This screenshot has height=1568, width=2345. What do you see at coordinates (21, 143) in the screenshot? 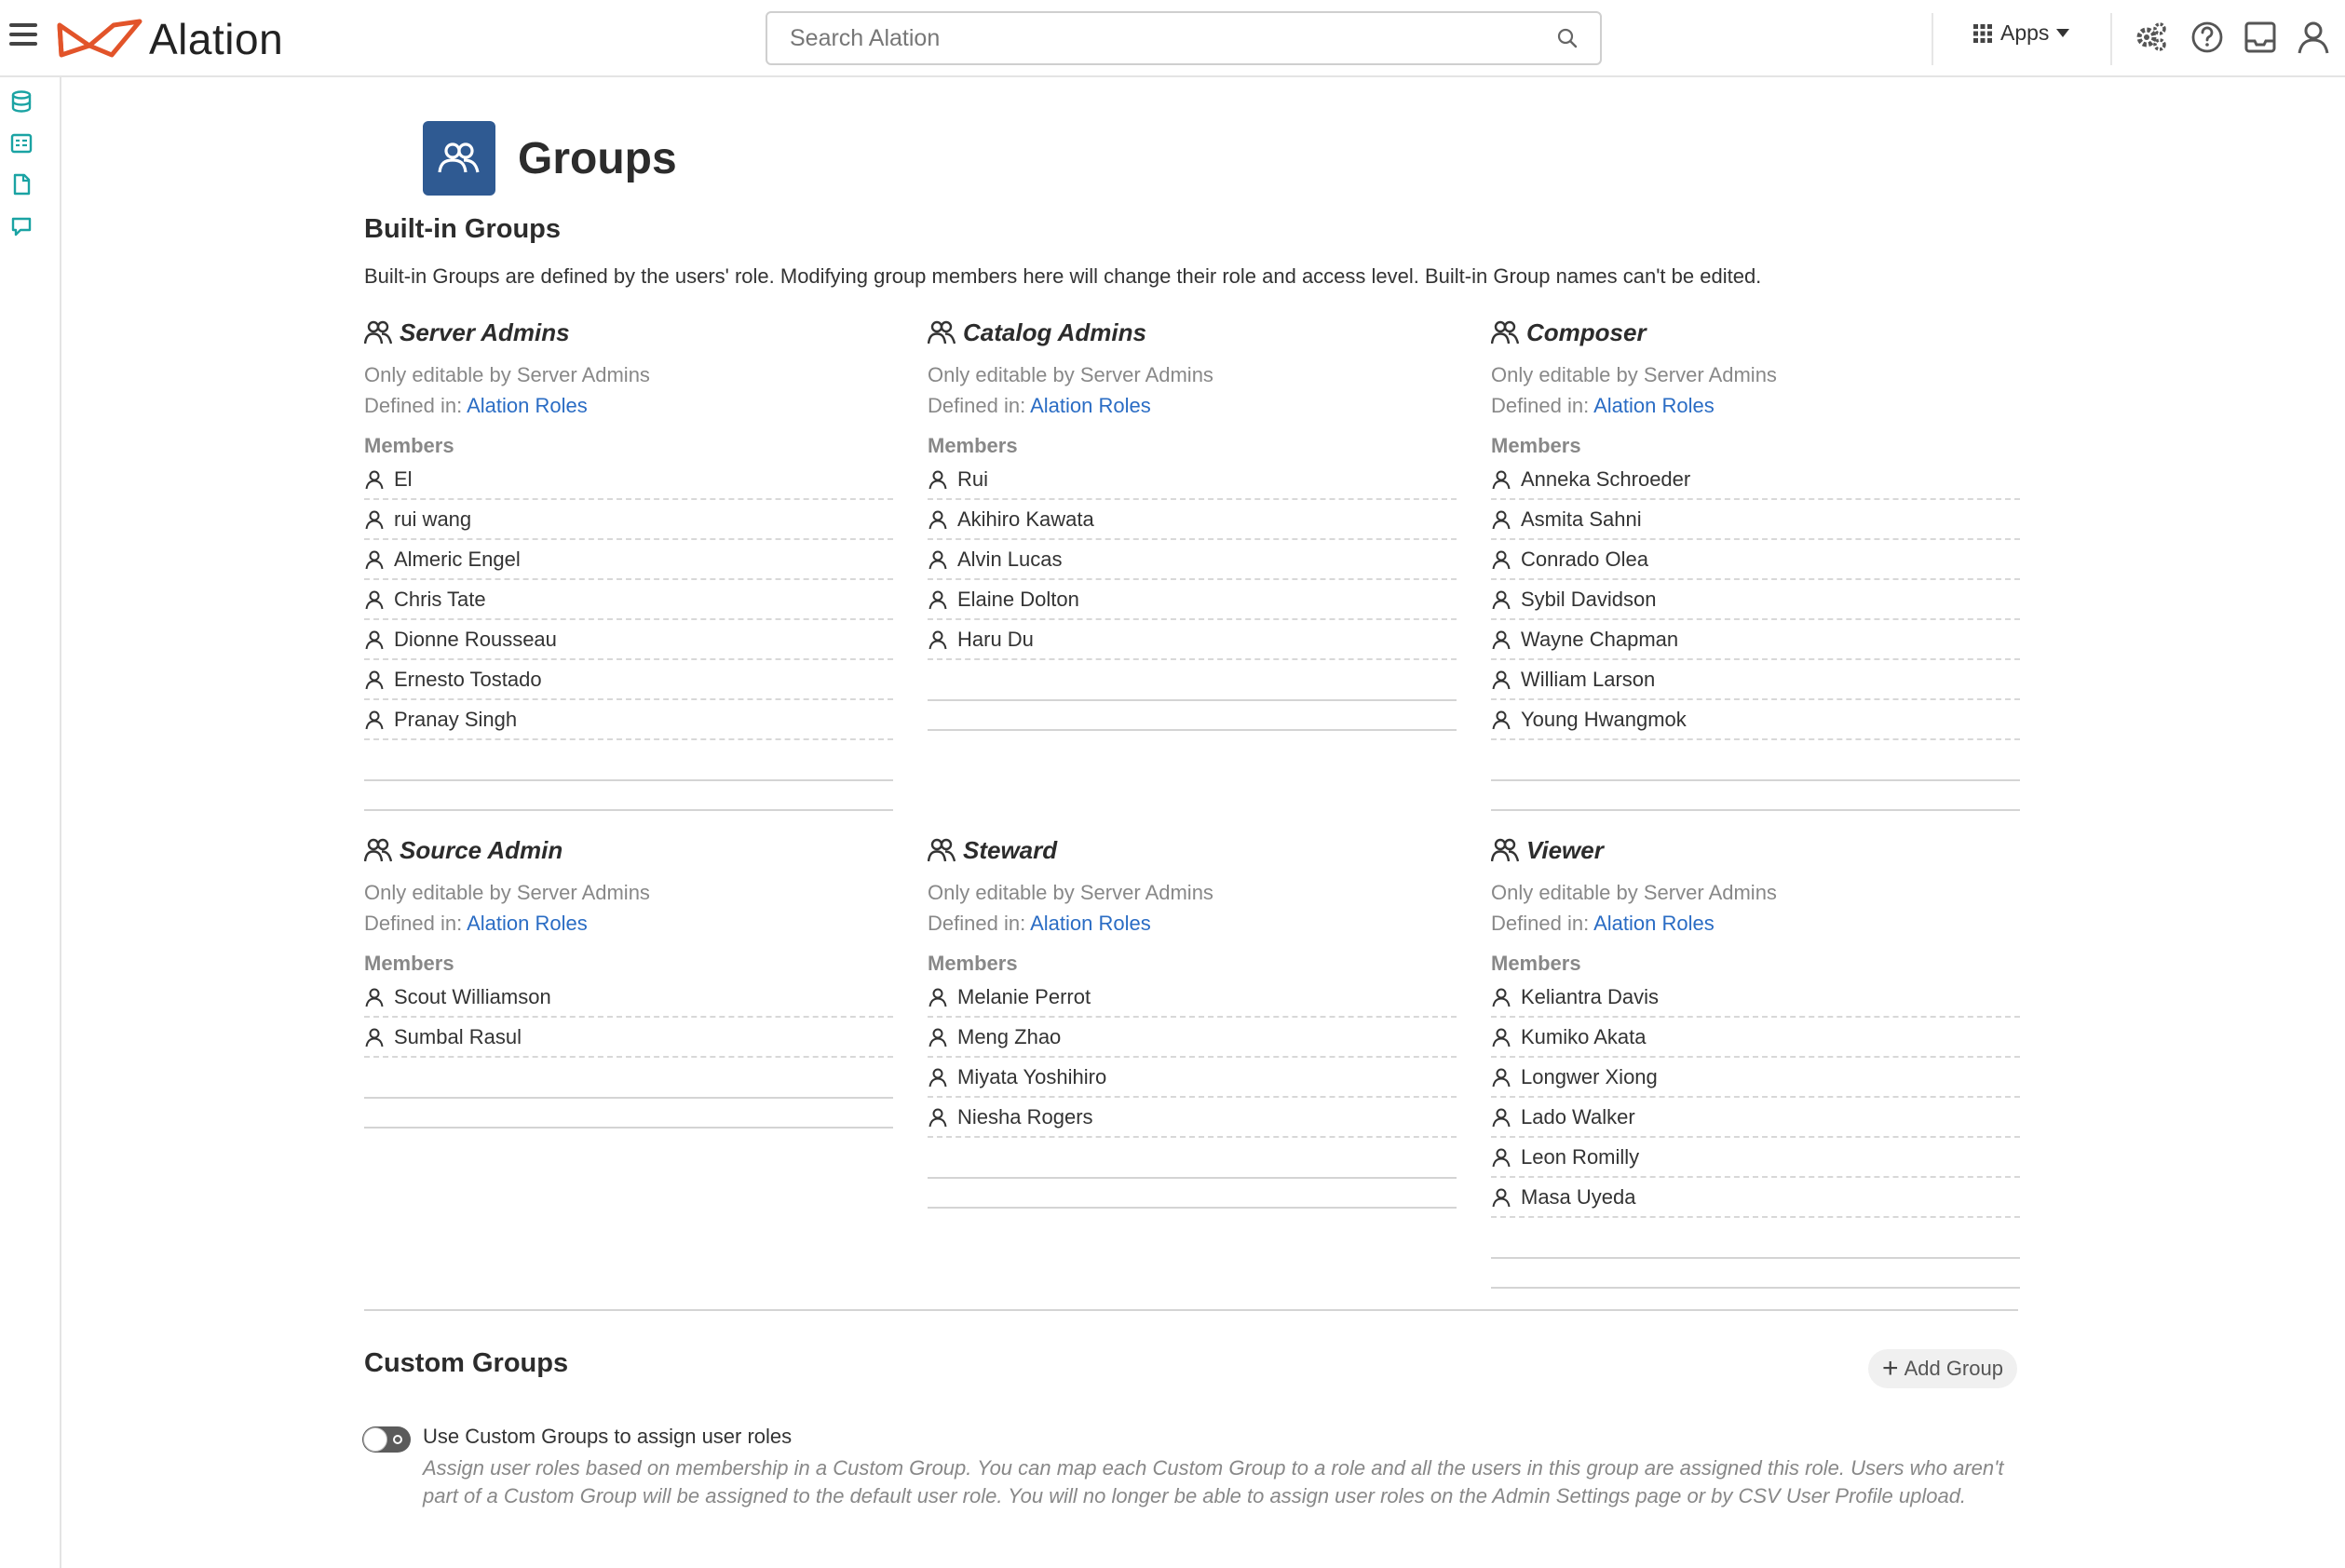
I see `catalog-icon` at bounding box center [21, 143].